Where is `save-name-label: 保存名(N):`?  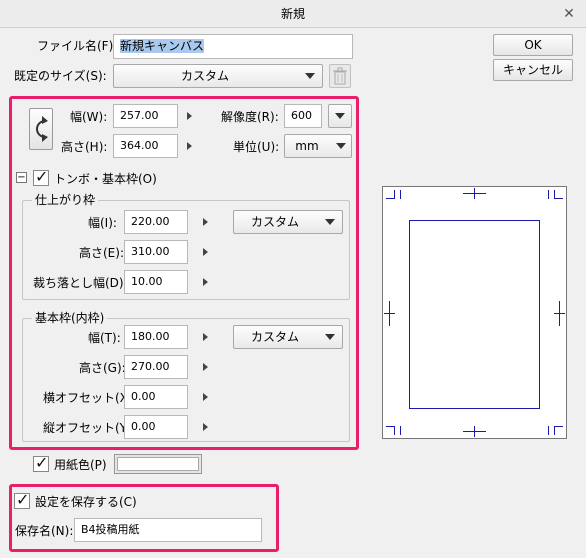
save-name-label: 保存名(N): is located at coordinates (44, 531).